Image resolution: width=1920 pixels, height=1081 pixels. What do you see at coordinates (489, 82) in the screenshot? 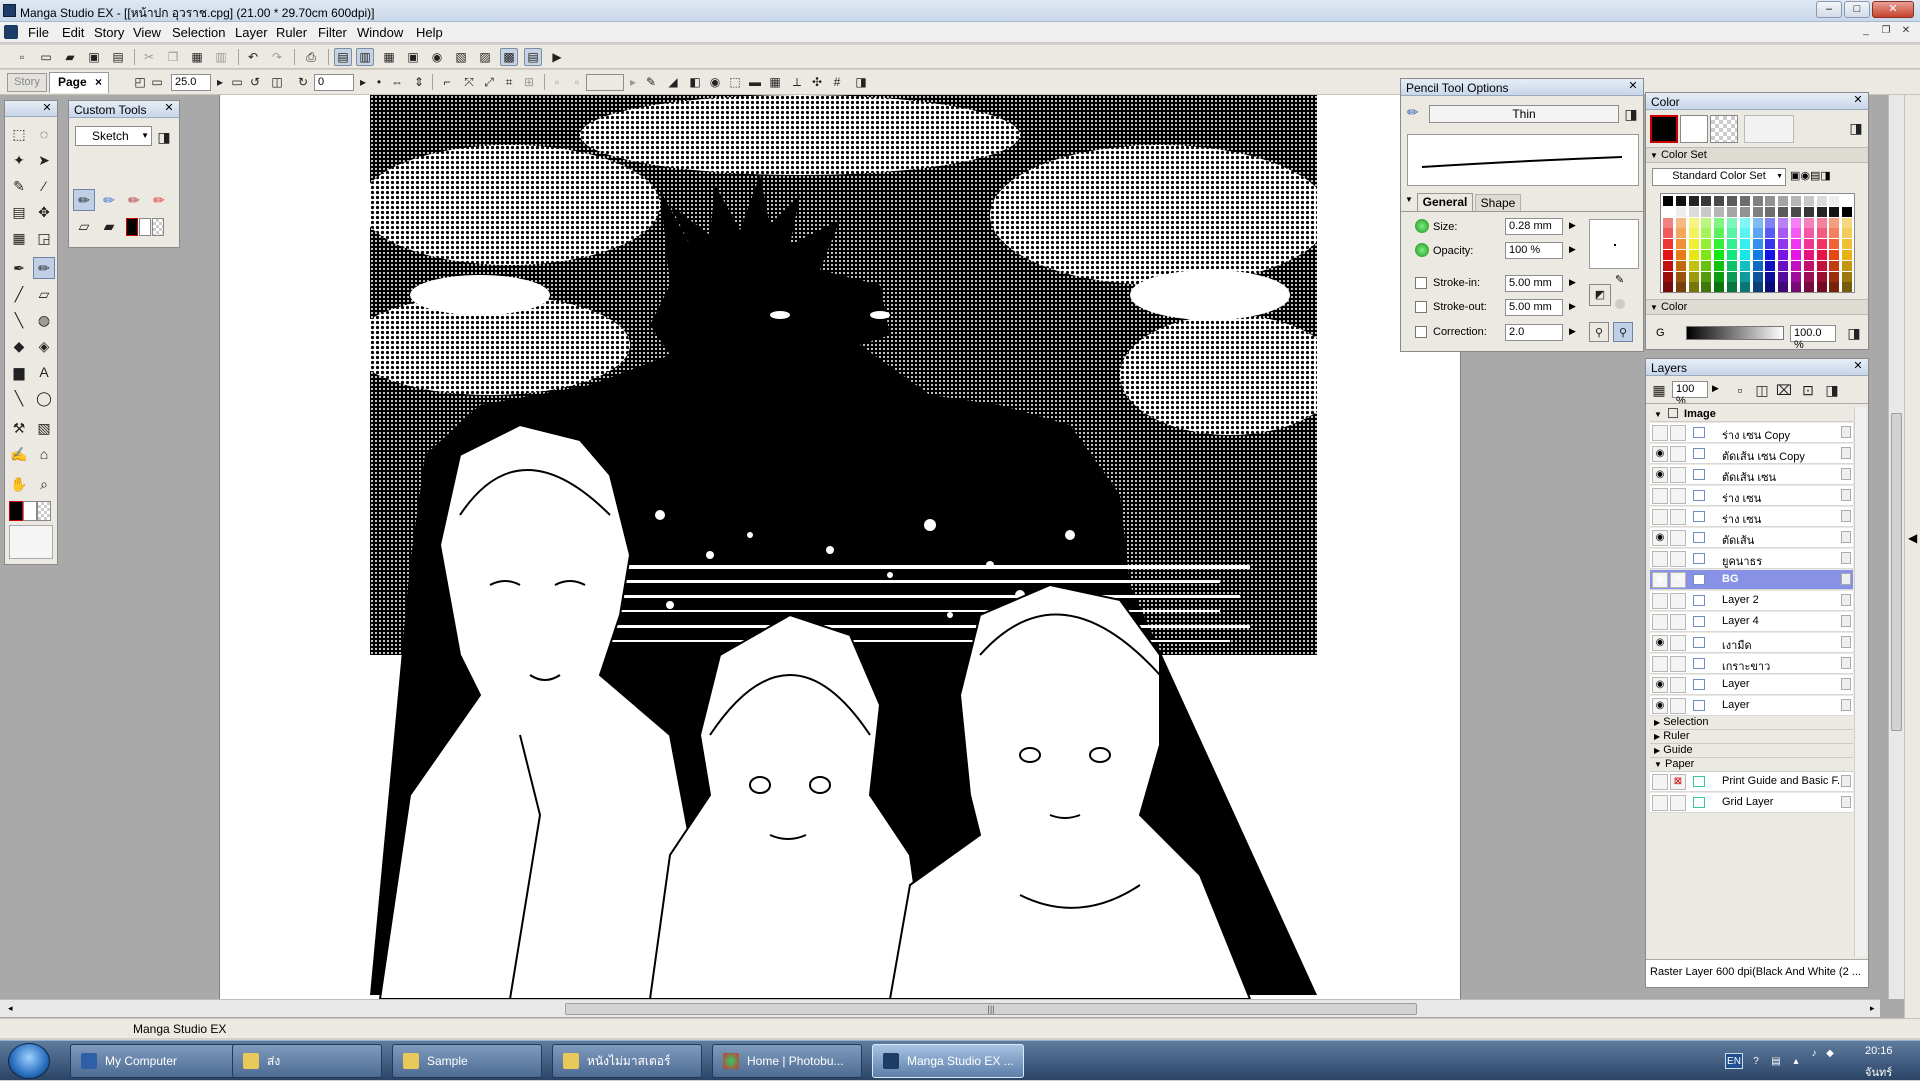
I see `zoom-selection-icon: ⤢` at bounding box center [489, 82].